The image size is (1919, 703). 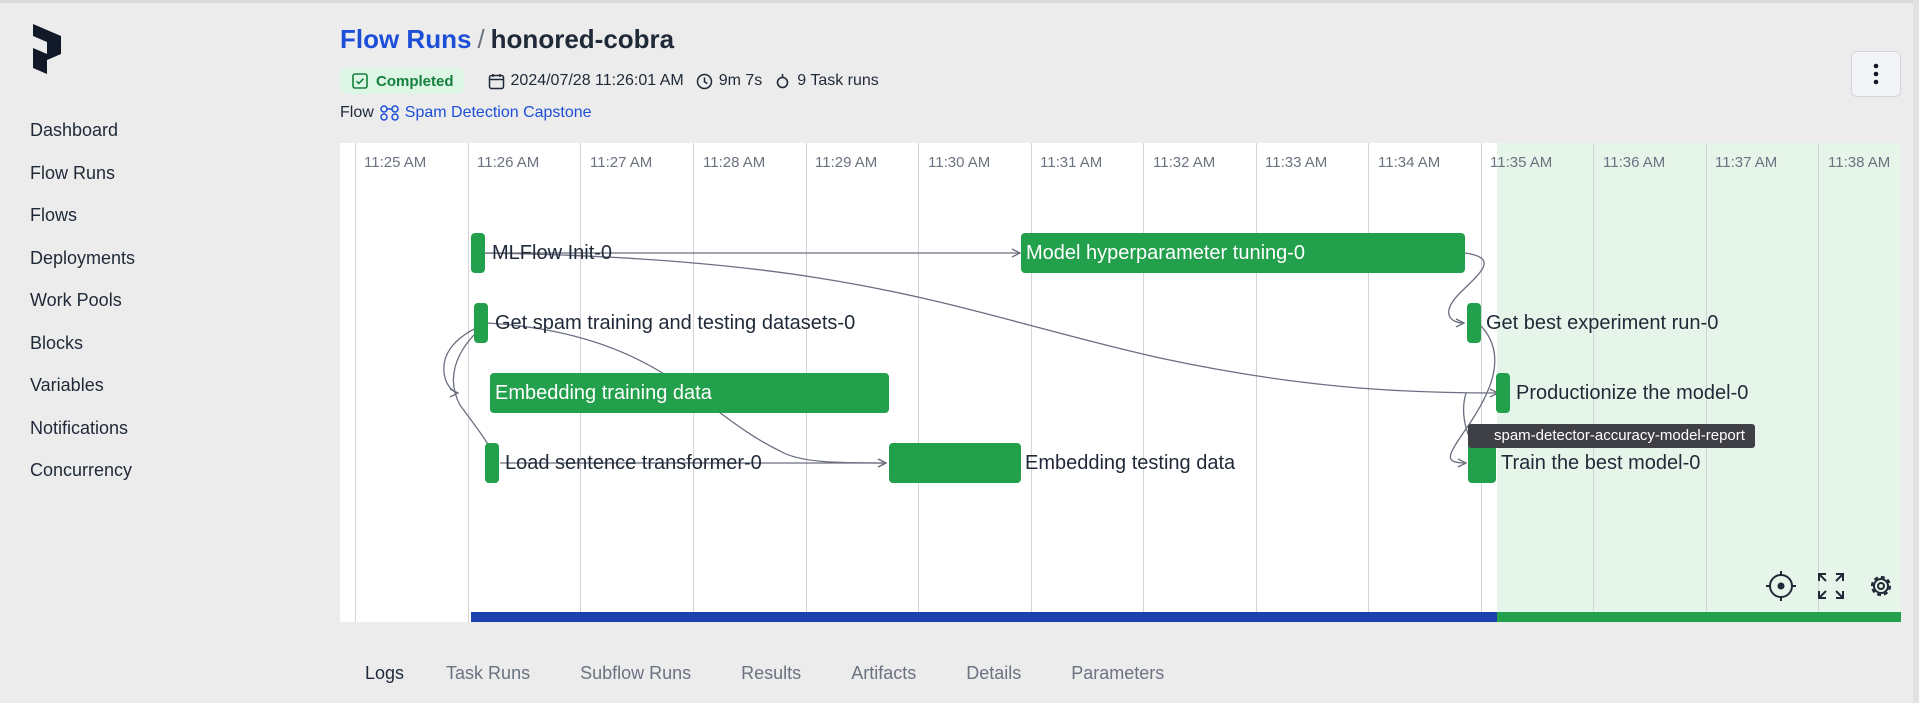 What do you see at coordinates (635, 673) in the screenshot?
I see `tab-subflow-runs: Subflow Runs` at bounding box center [635, 673].